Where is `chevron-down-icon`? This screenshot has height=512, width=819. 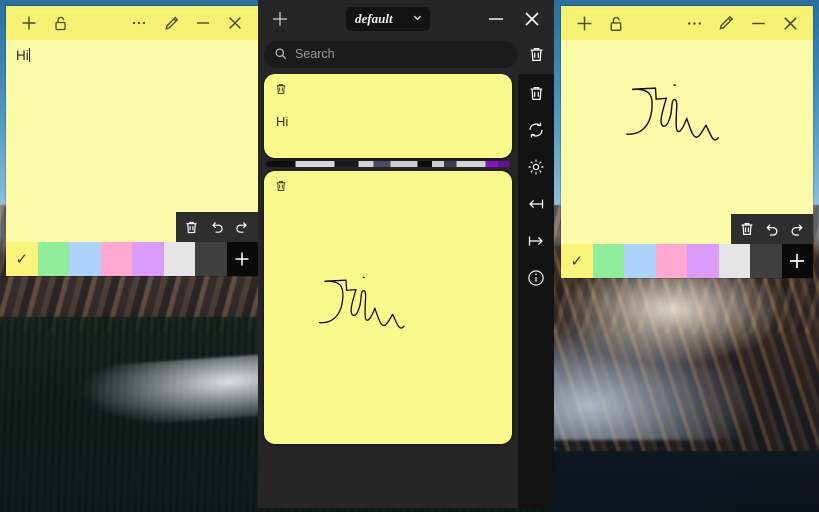 chevron-down-icon is located at coordinates (417, 19).